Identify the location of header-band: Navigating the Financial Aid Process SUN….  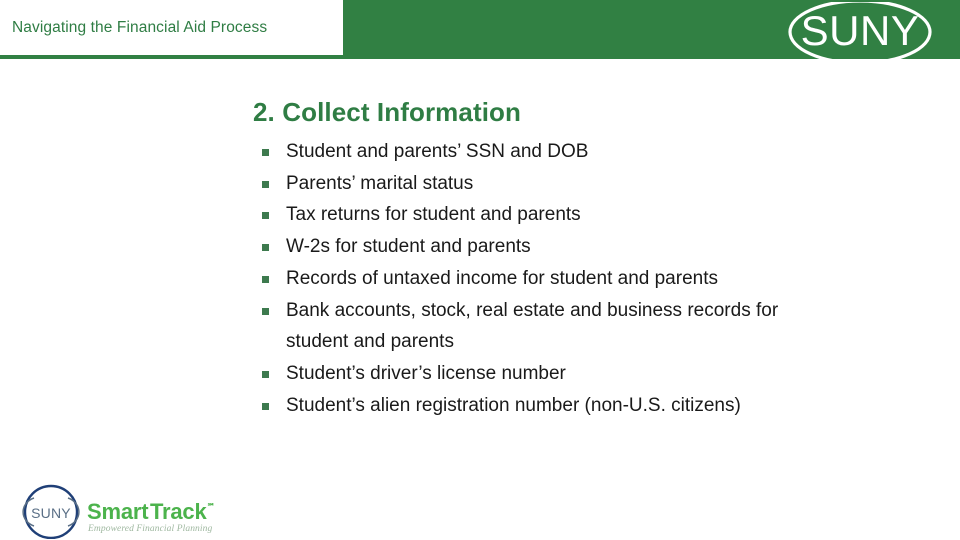
(480, 29).